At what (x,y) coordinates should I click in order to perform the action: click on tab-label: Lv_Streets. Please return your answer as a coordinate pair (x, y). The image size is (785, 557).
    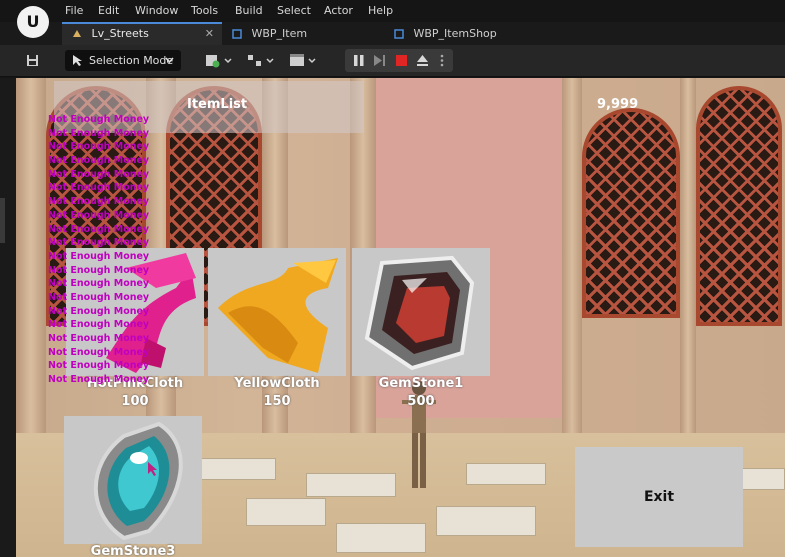
    Looking at the image, I should click on (120, 33).